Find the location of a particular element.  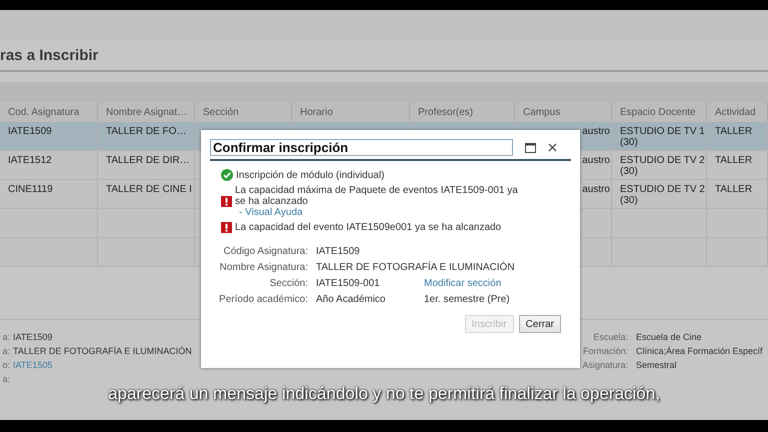

dialog-title: Confirmar inscripción is located at coordinates (361, 147).